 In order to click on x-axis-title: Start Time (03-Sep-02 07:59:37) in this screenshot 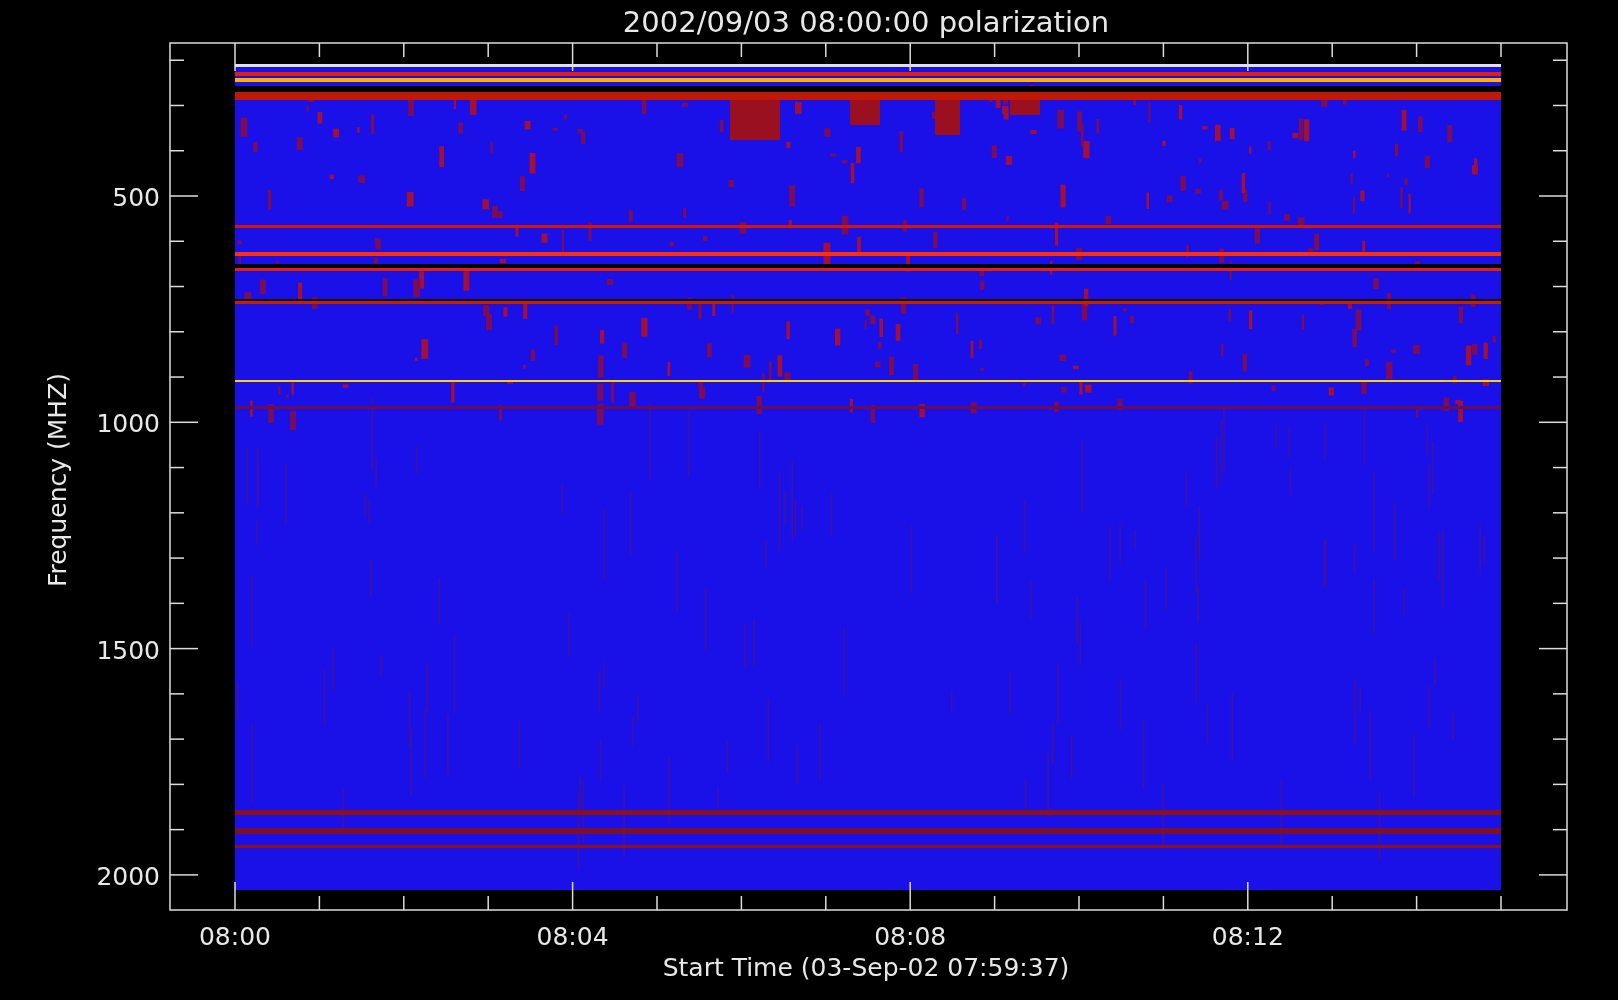, I will do `click(866, 967)`.